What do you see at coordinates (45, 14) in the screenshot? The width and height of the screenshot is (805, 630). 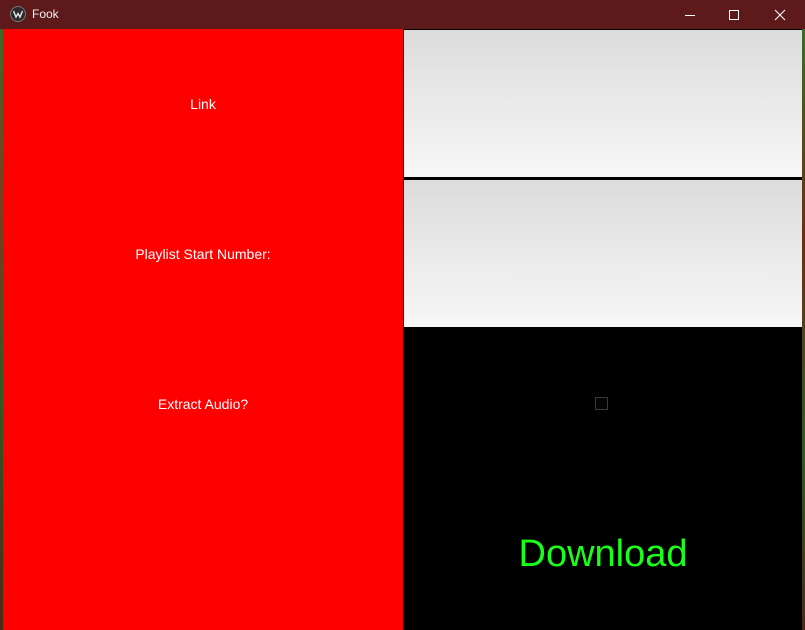 I see `window-title: Fook` at bounding box center [45, 14].